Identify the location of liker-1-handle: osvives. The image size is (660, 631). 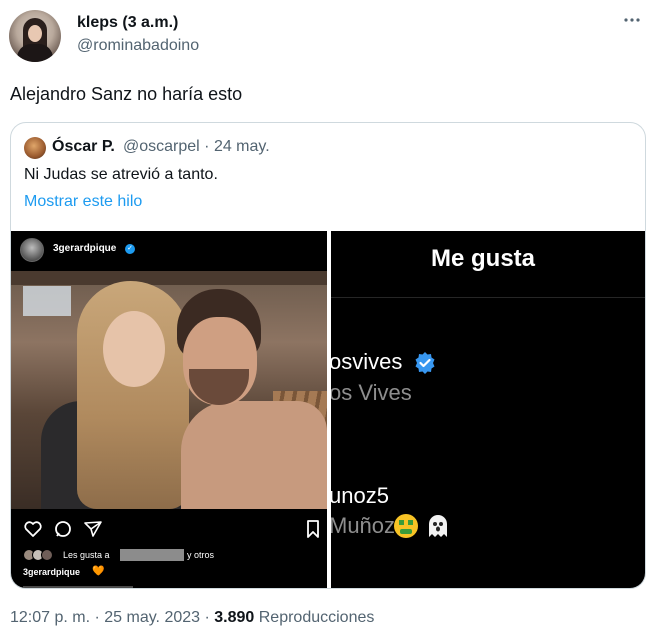
(367, 361).